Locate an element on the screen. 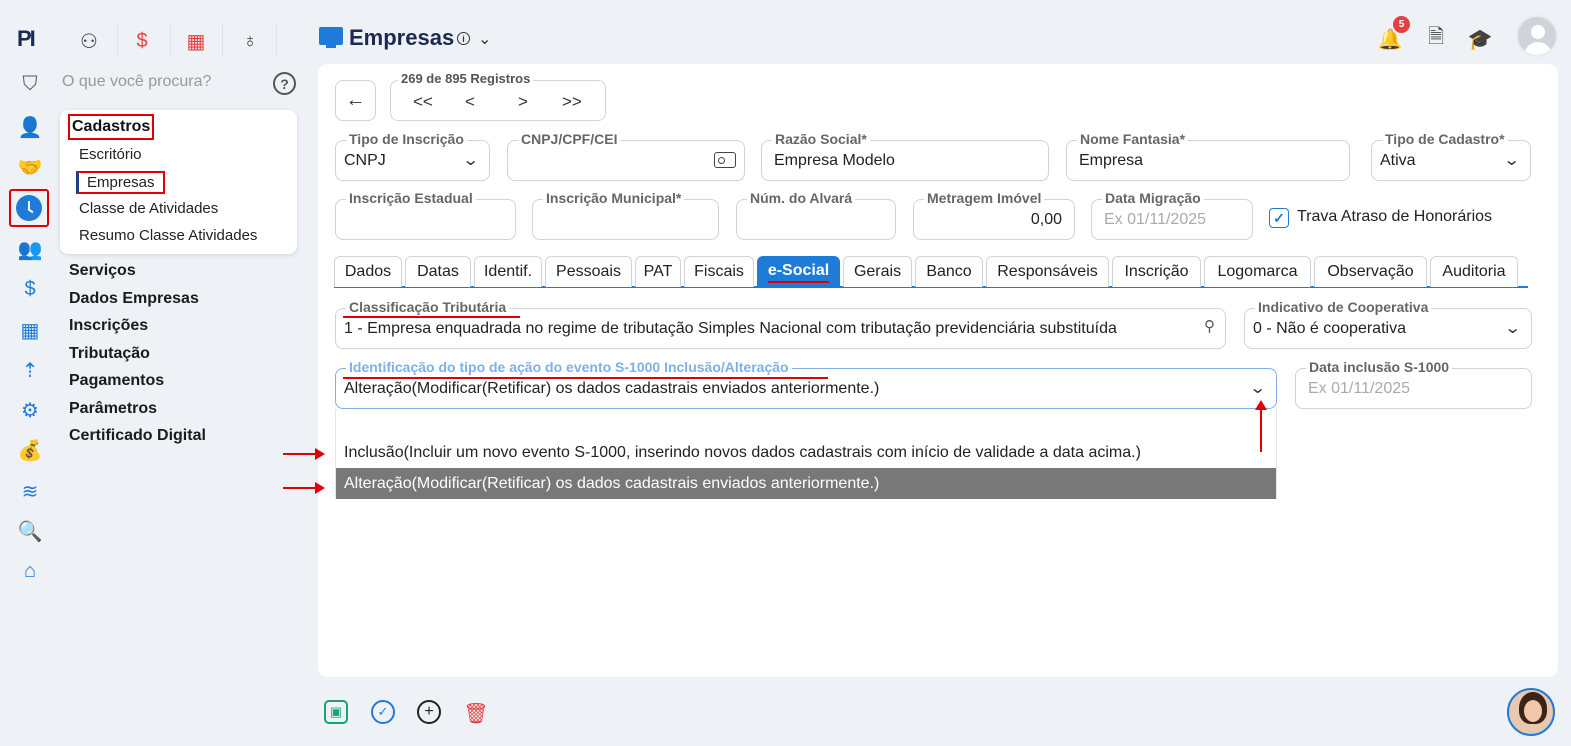  tipo-cadastro-select: Tipo de Cadastro* Ativa ⌄ is located at coordinates (1451, 156).